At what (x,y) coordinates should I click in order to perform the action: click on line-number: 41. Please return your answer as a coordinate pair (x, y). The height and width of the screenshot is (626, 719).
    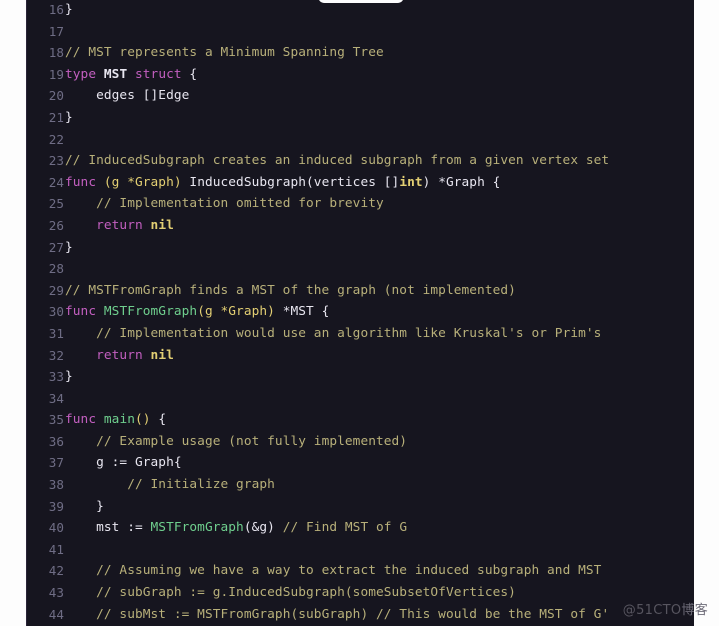
    Looking at the image, I should click on (56, 549).